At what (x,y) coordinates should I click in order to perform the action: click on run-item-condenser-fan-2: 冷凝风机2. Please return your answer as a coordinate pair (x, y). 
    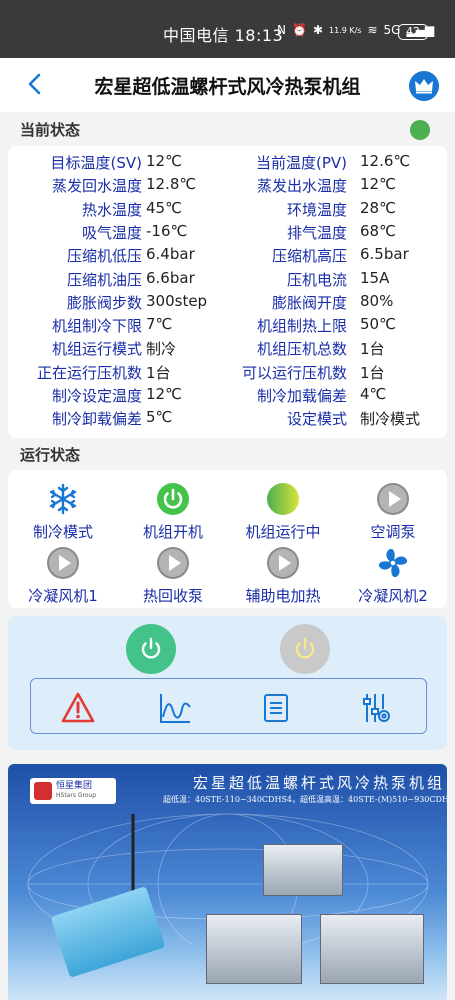
    Looking at the image, I should click on (393, 576).